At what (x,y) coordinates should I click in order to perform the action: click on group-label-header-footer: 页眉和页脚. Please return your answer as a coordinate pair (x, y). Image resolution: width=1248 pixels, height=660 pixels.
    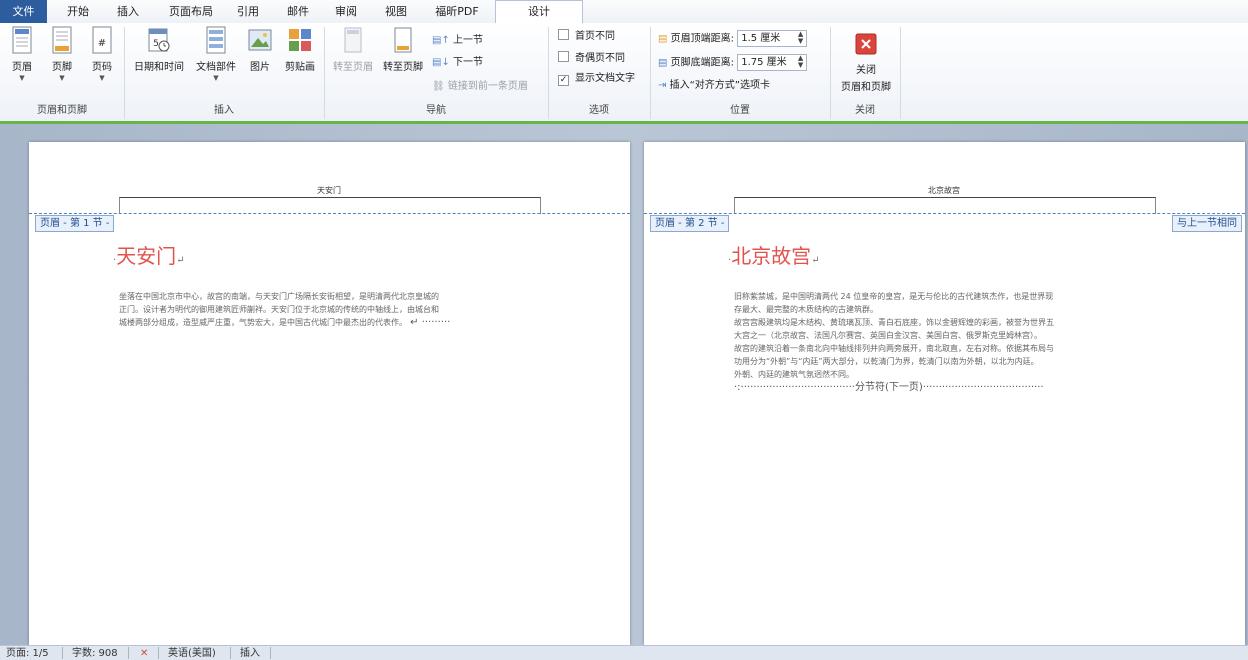
    Looking at the image, I should click on (62, 110).